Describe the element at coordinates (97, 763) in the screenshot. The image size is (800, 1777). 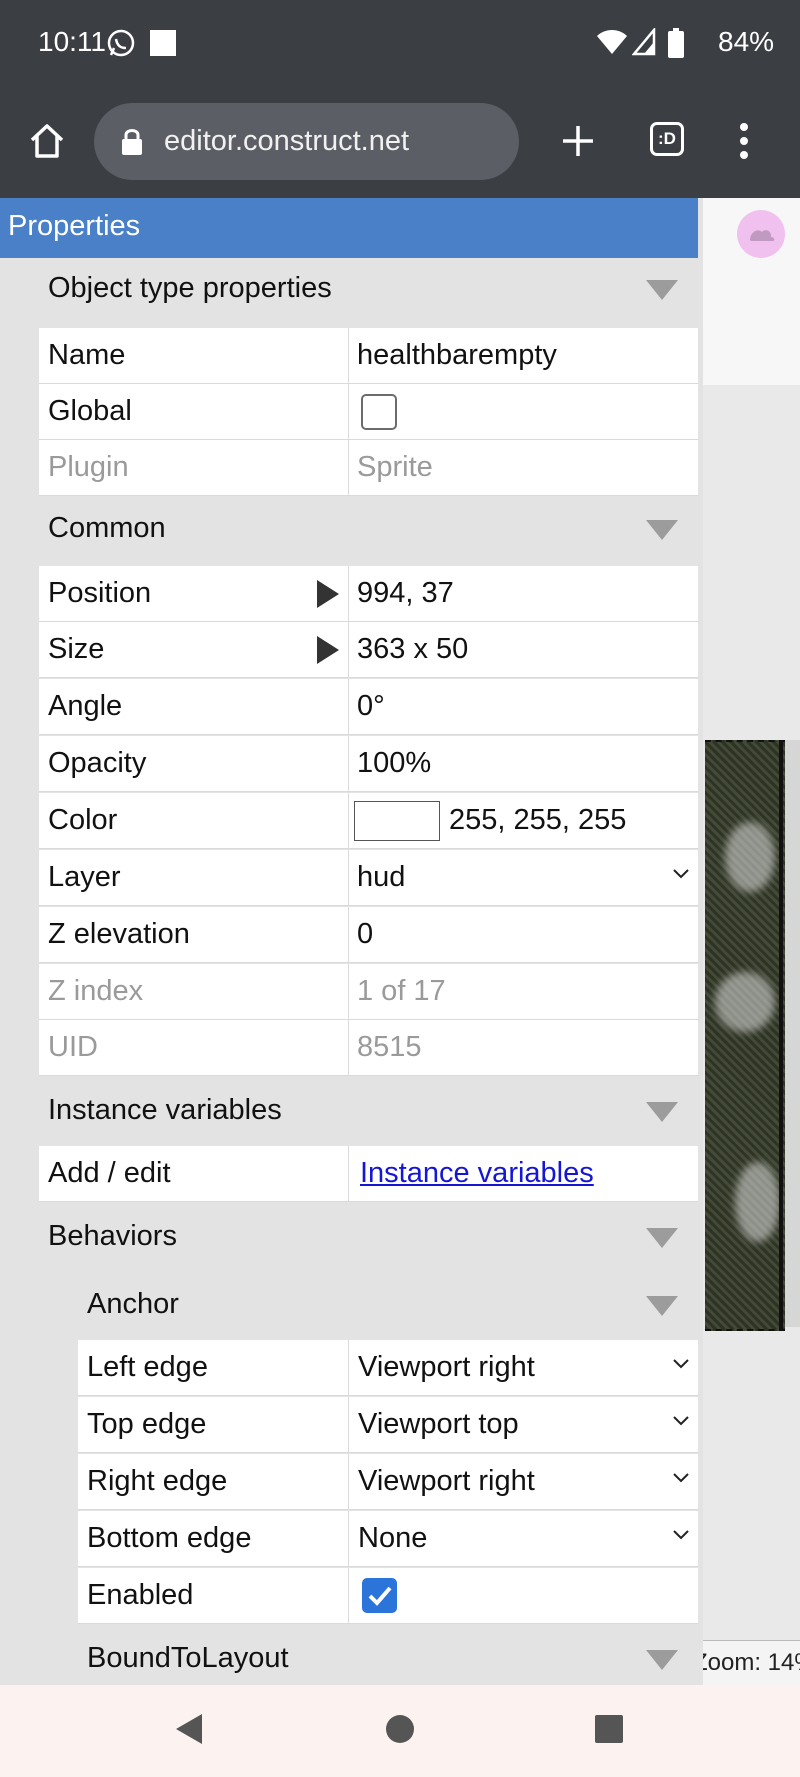
I see `prop-label: Opacity` at that location.